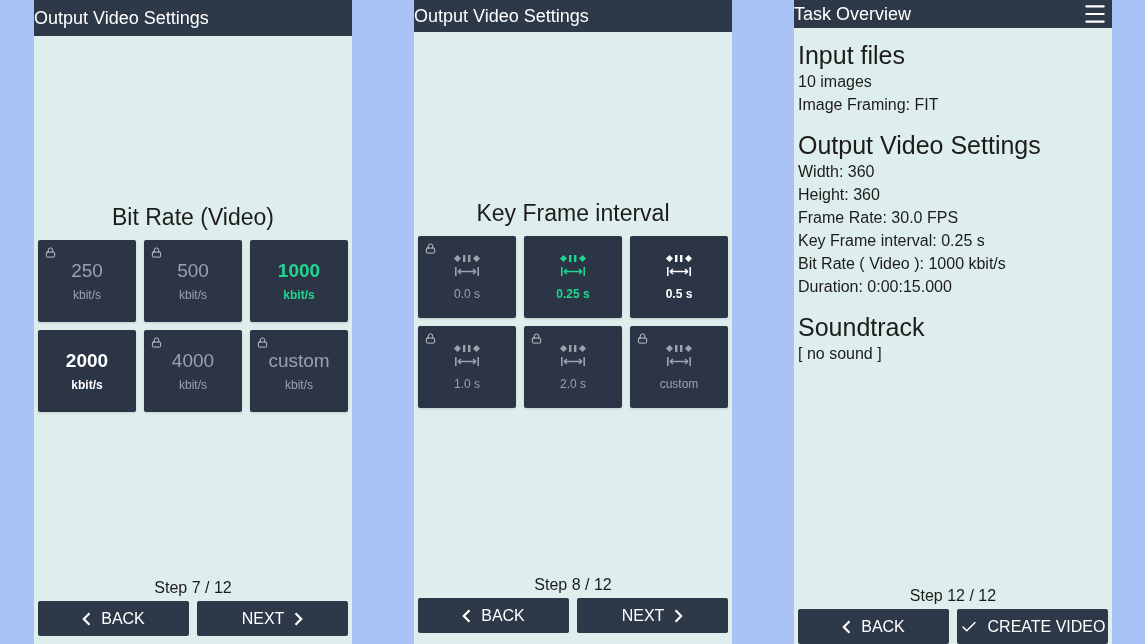 The width and height of the screenshot is (1145, 644). I want to click on option-tile: 500 kbit/s, so click(193, 281).